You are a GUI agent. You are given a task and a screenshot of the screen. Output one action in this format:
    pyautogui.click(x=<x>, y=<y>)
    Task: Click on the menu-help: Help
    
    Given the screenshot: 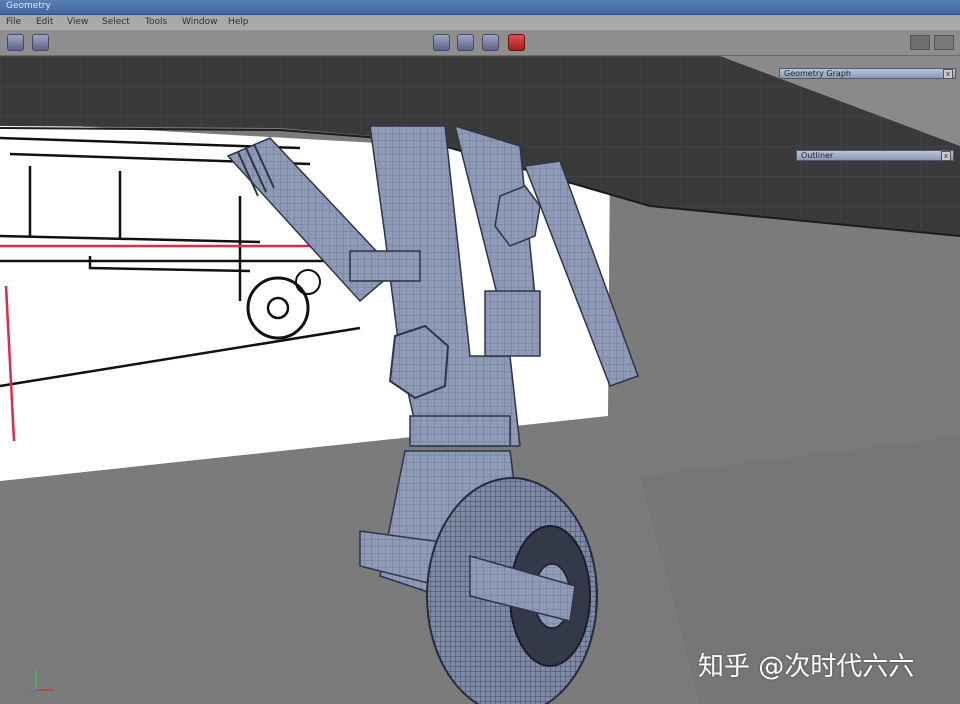 What is the action you would take?
    pyautogui.click(x=238, y=22)
    